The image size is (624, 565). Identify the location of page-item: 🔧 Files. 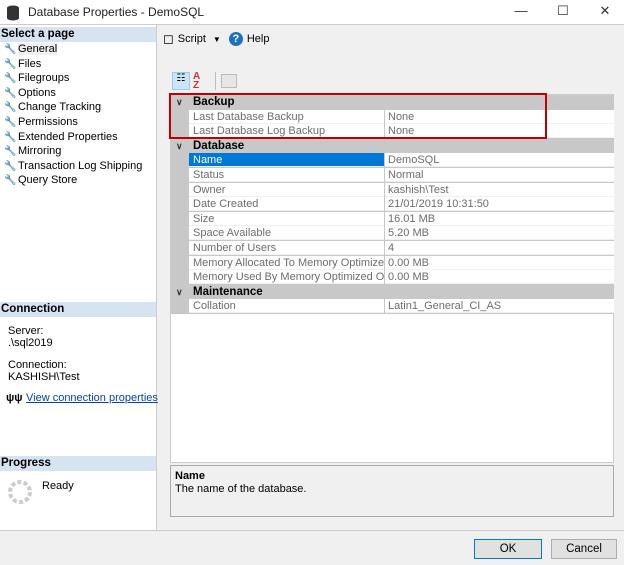
(22, 64).